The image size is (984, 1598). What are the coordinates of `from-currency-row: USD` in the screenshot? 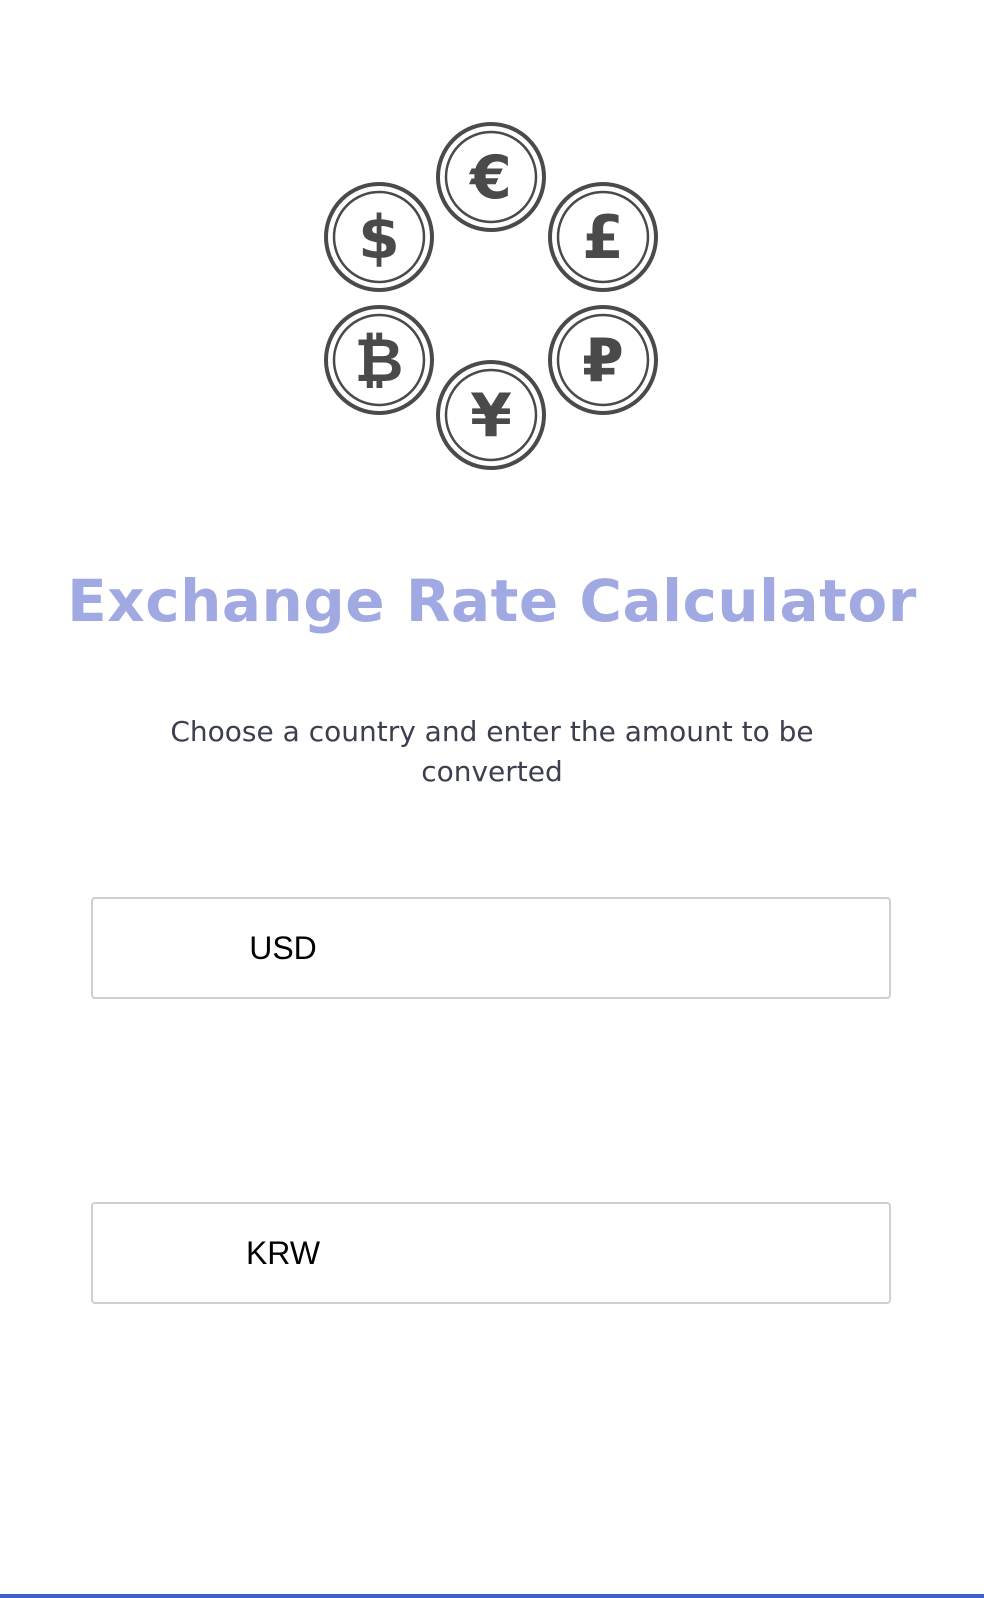 It's located at (491, 948).